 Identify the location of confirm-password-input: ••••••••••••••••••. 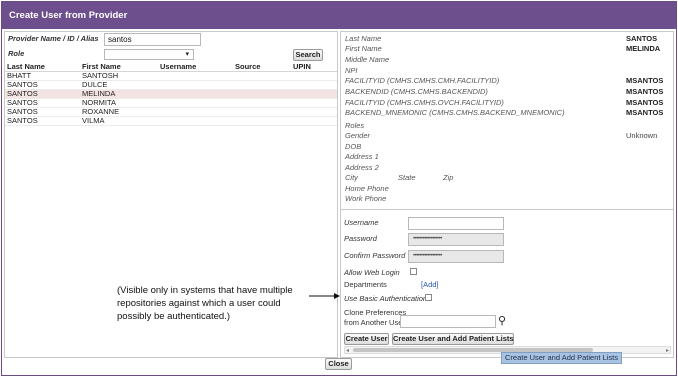
(456, 256).